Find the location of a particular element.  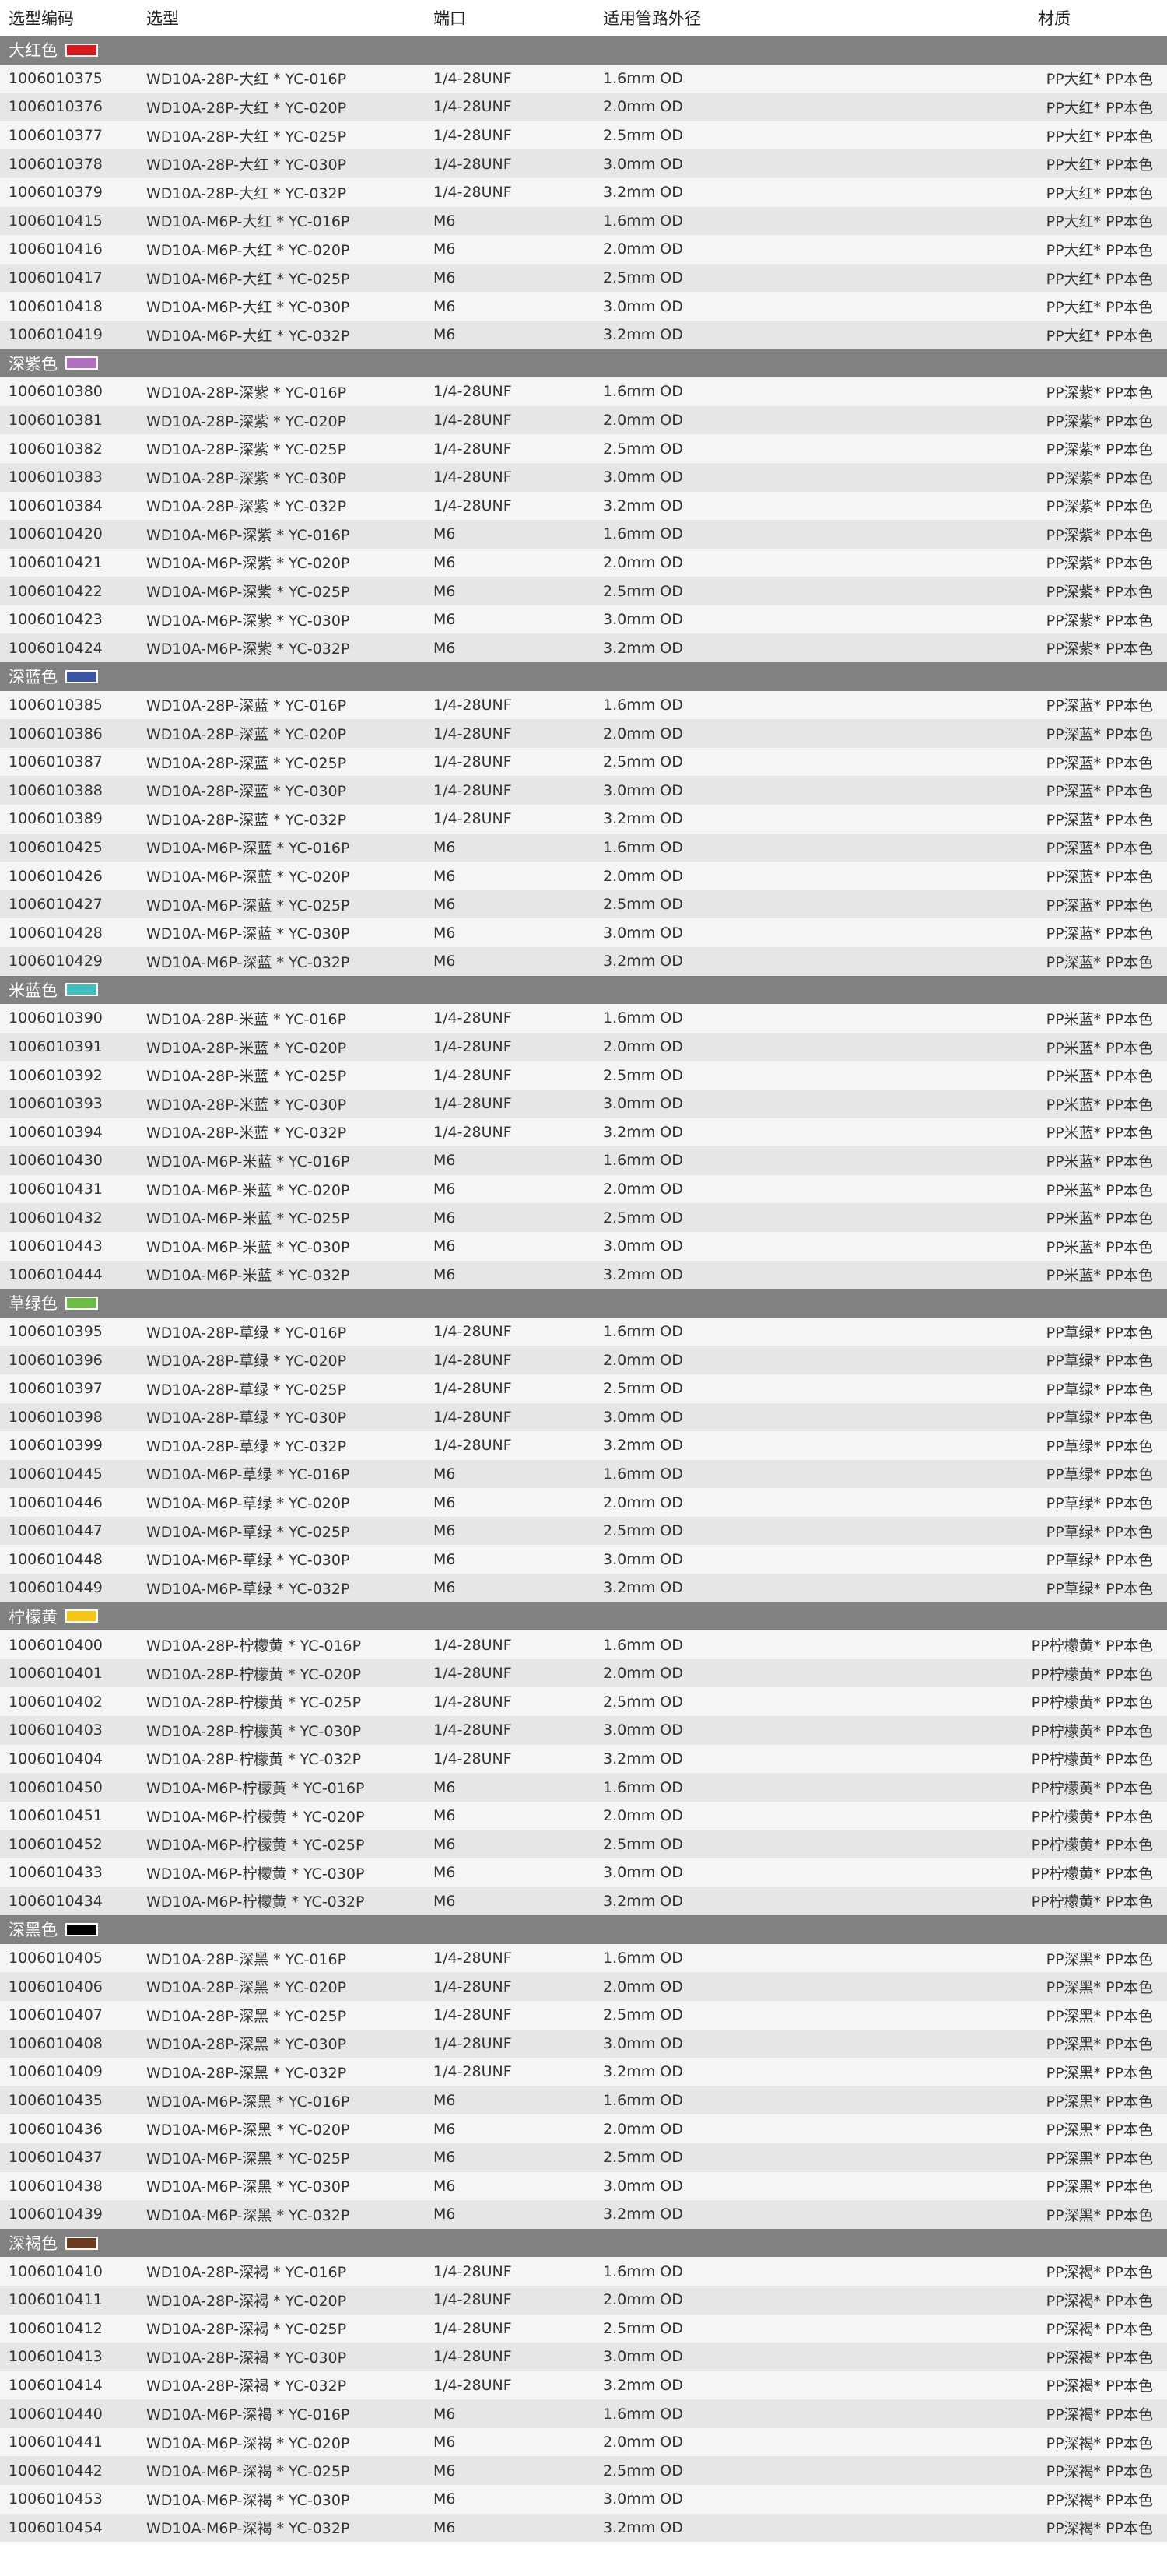

cell-code: 1006010383 is located at coordinates (56, 478).